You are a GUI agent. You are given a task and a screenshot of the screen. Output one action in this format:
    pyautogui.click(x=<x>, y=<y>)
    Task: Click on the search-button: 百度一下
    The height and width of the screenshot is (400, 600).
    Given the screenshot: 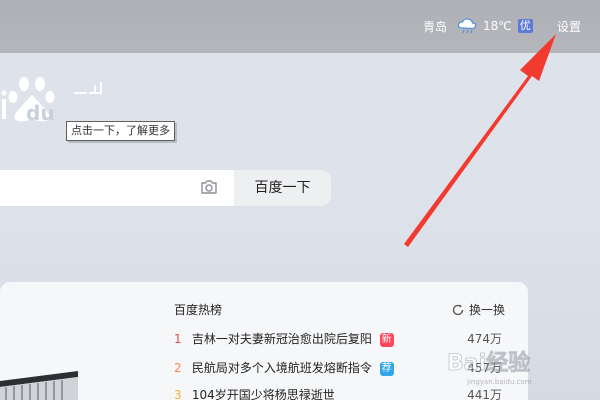 What is the action you would take?
    pyautogui.click(x=282, y=188)
    